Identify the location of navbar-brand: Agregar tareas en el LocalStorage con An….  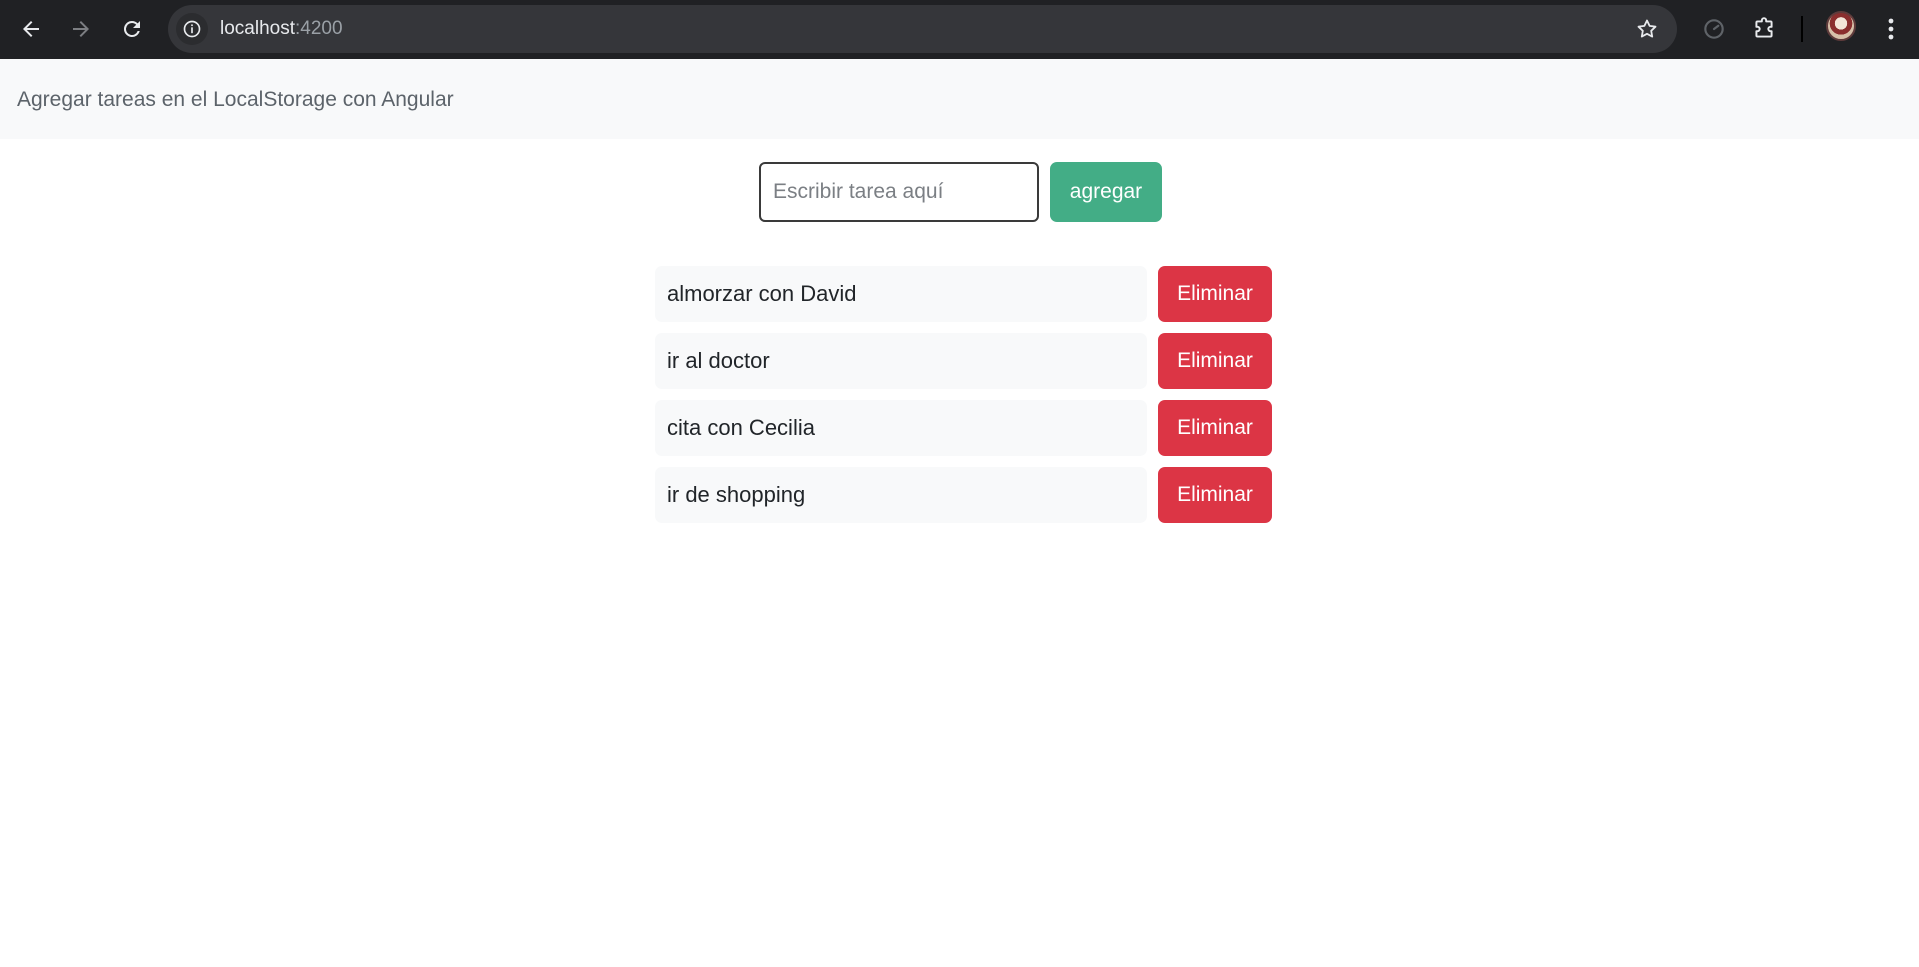
(235, 100).